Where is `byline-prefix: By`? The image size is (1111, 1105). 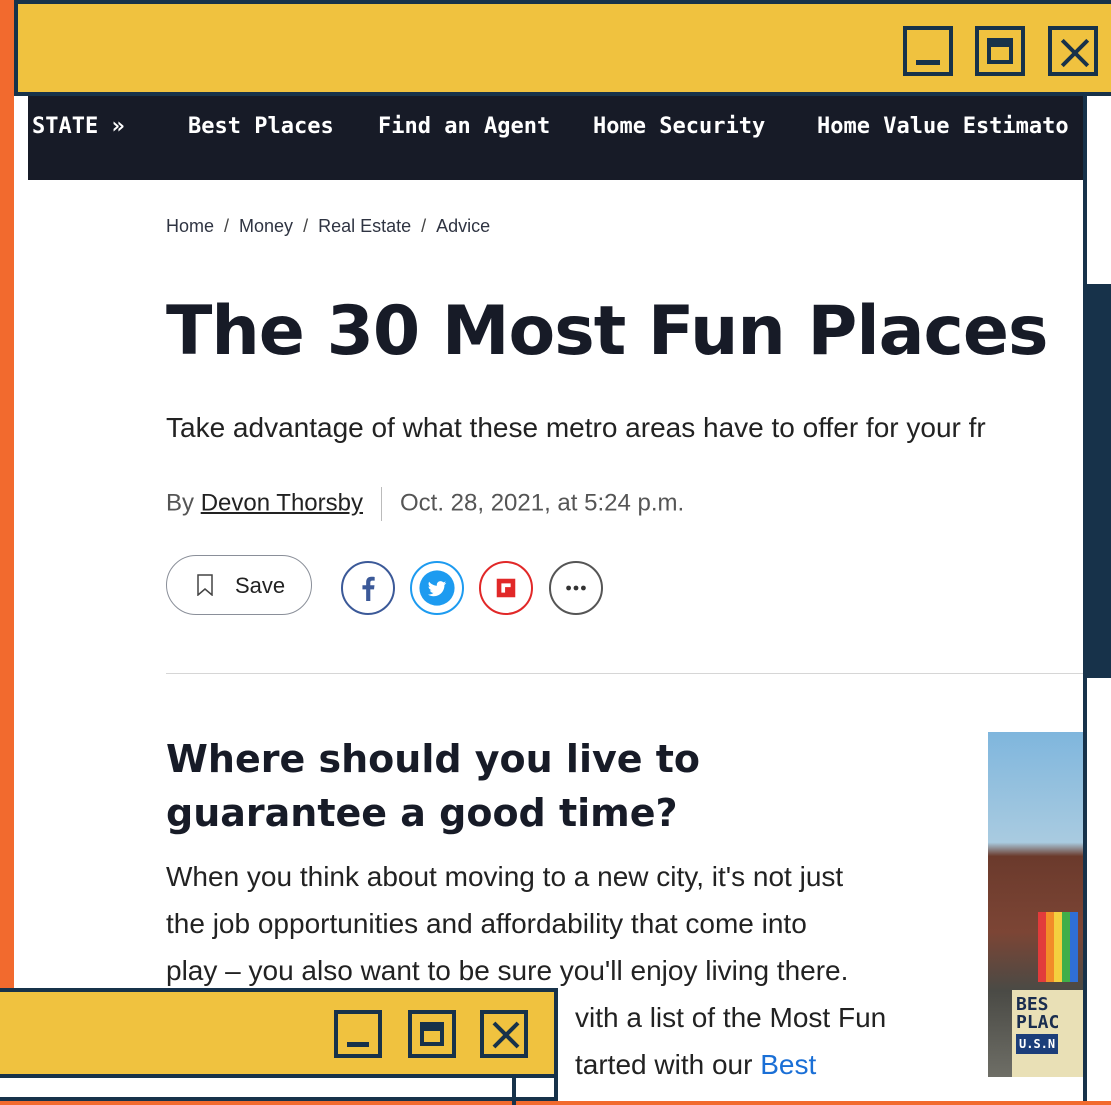
byline-prefix: By is located at coordinates (180, 503).